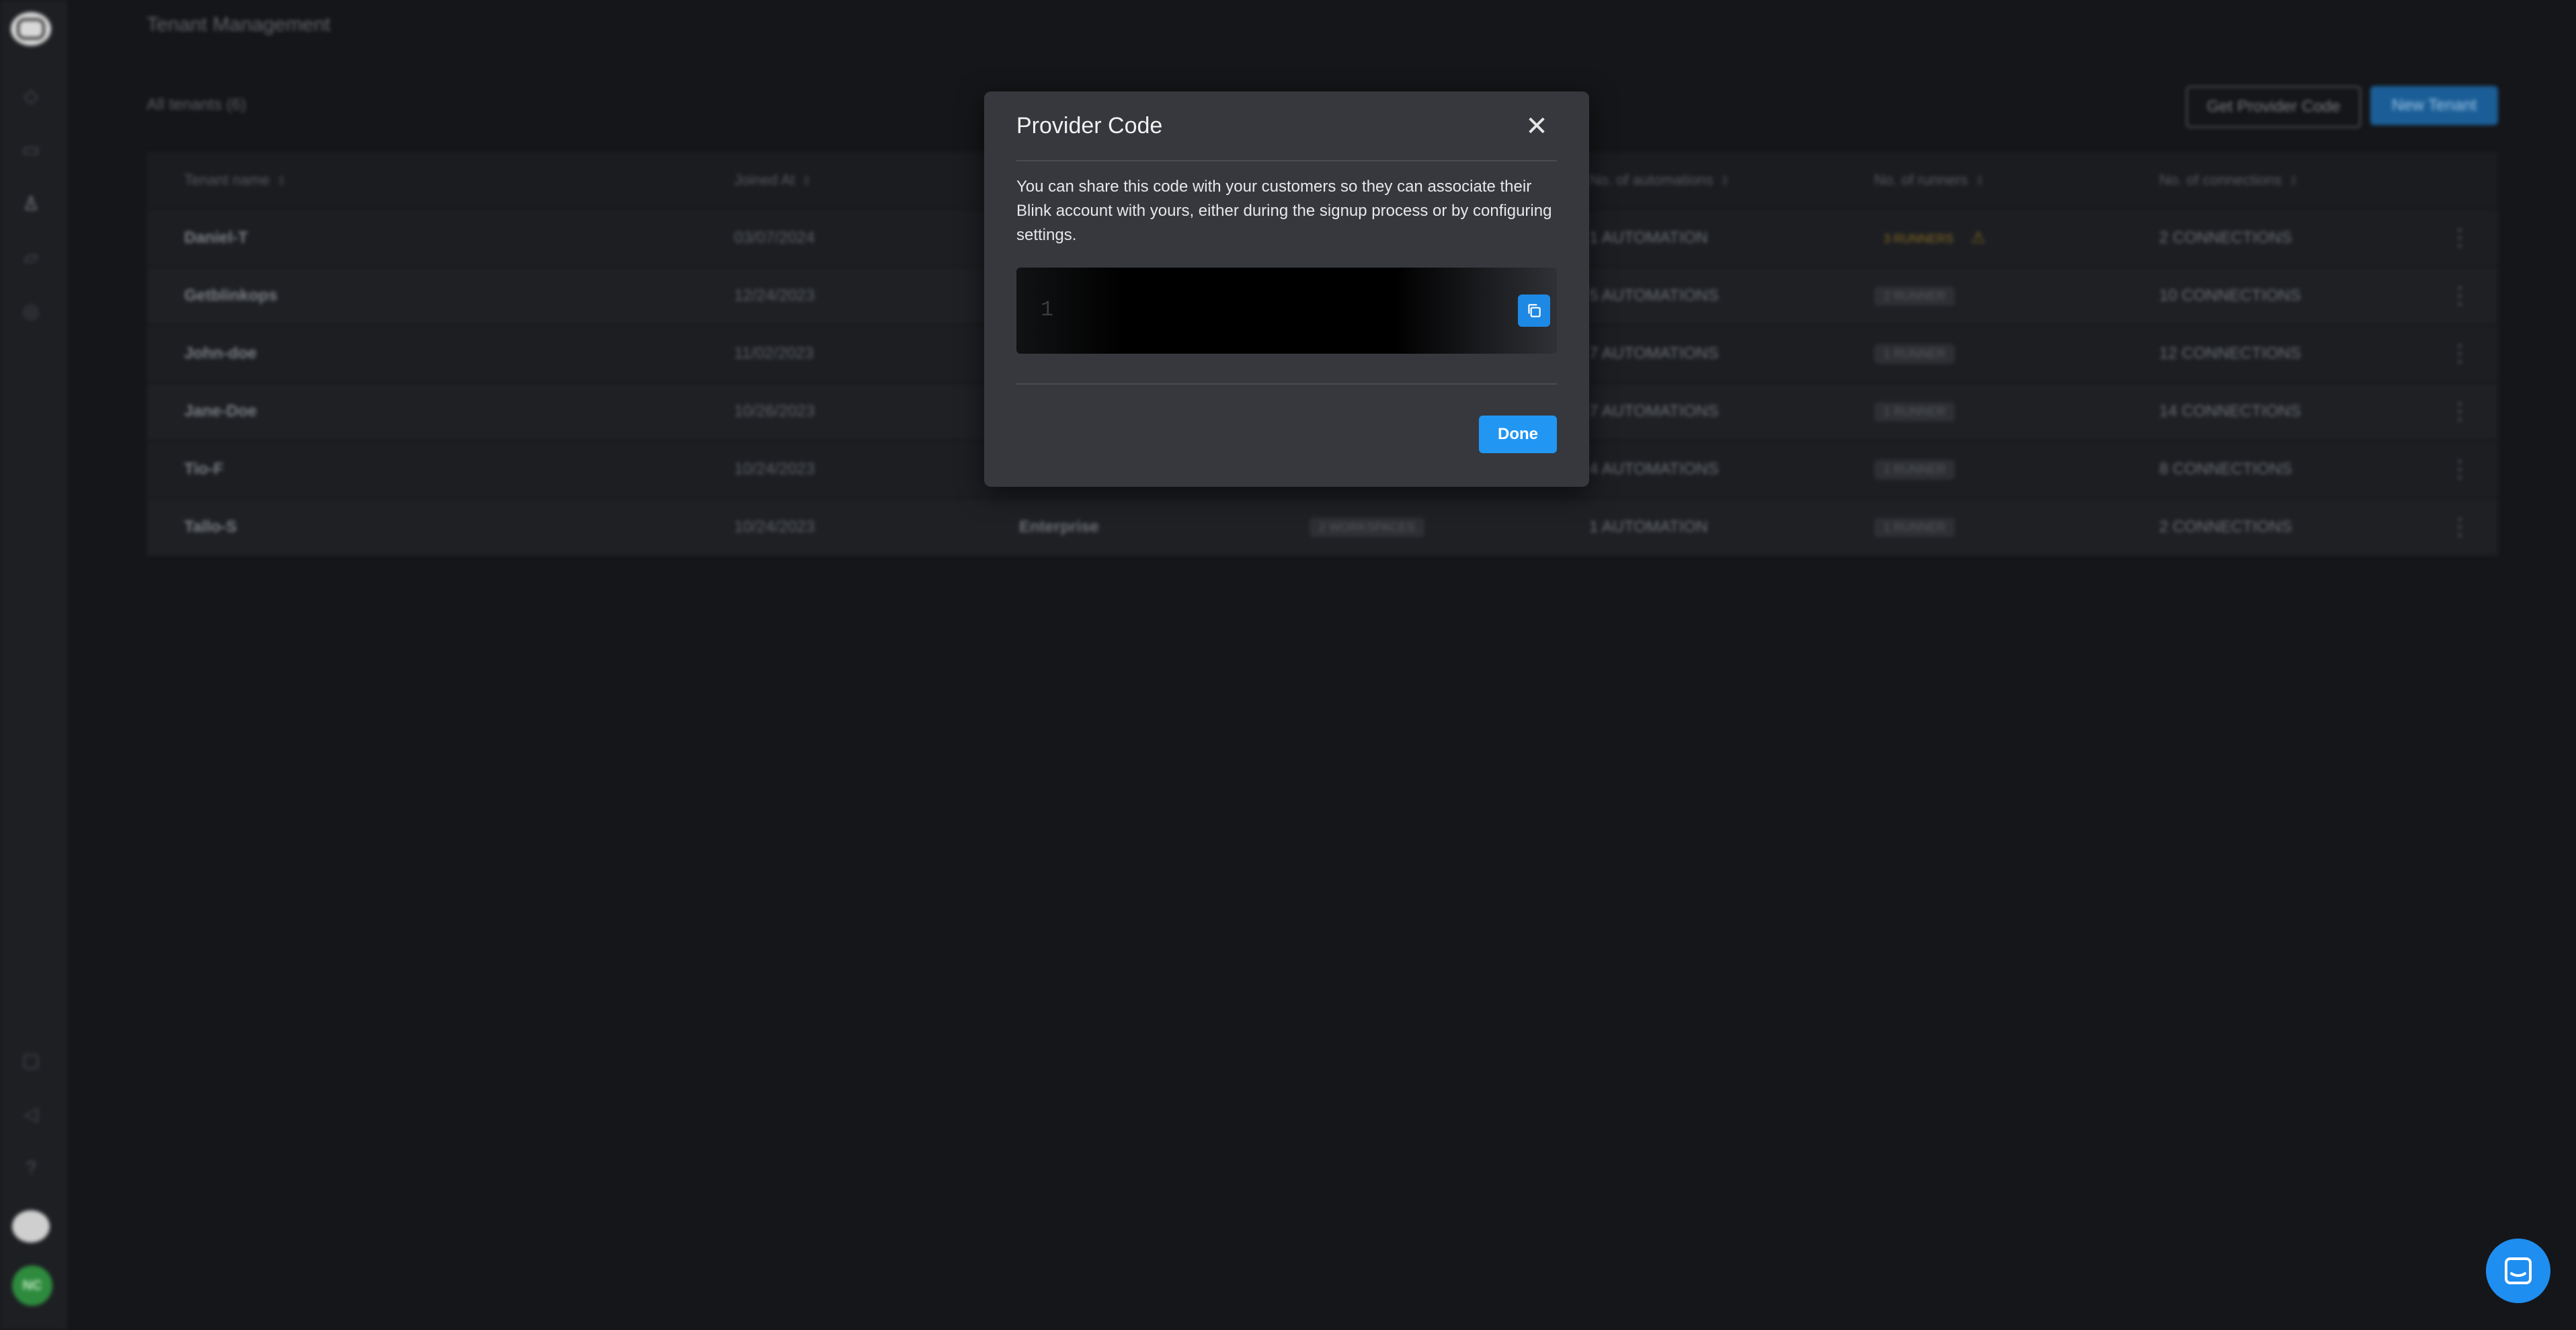 The image size is (2576, 1330). I want to click on col-joined-at: Joined At ⇕, so click(773, 180).